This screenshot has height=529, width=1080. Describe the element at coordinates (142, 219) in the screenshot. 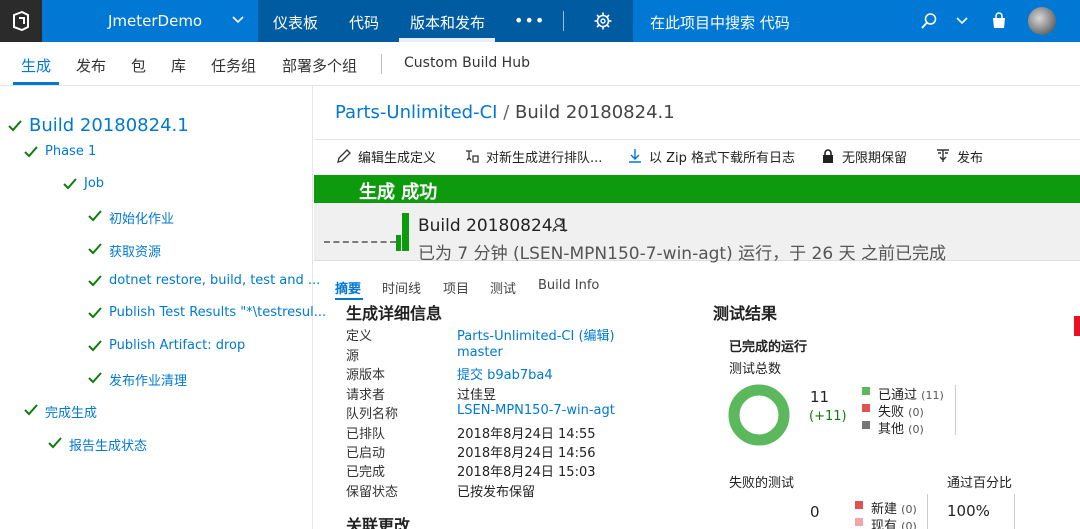

I see `tree-item-label: 初始化作业` at that location.